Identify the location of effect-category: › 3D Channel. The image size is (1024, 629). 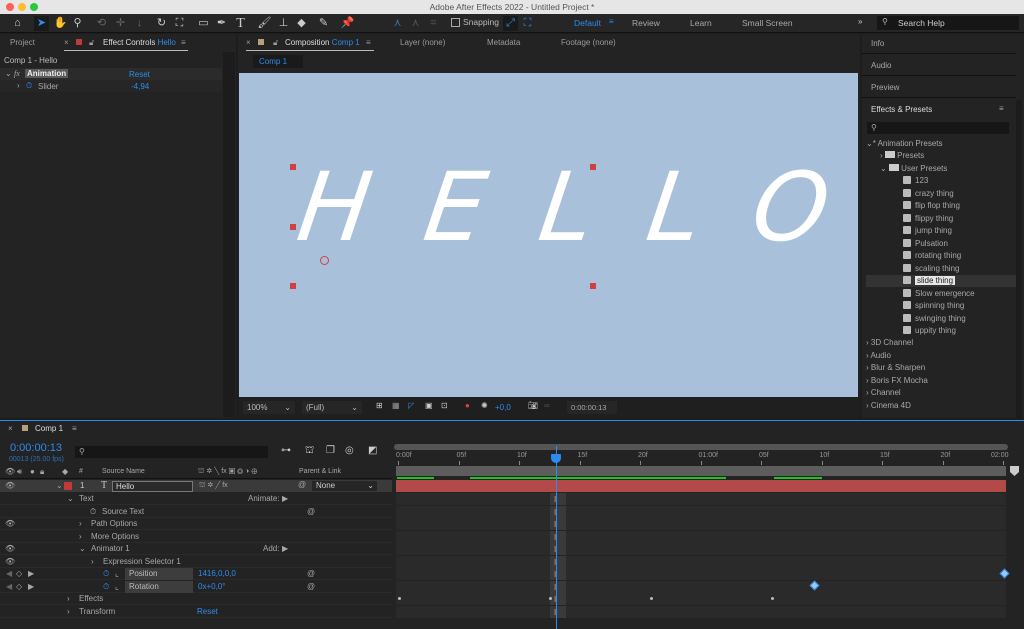
(889, 343).